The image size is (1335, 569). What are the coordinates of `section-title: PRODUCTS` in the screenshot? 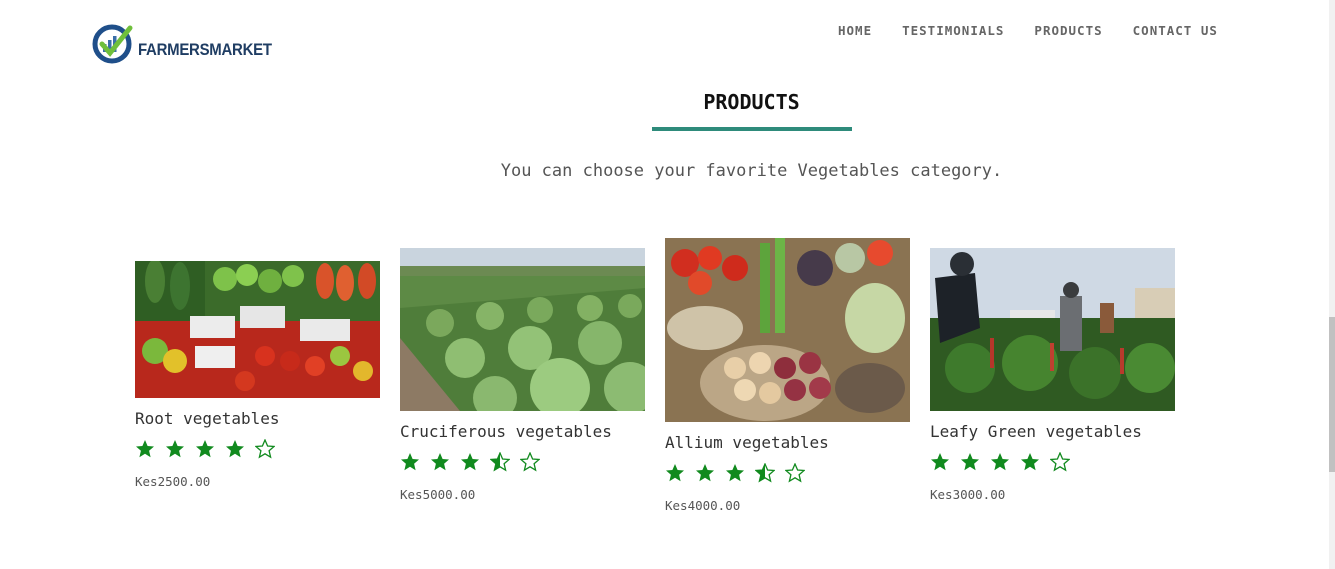 It's located at (751, 102).